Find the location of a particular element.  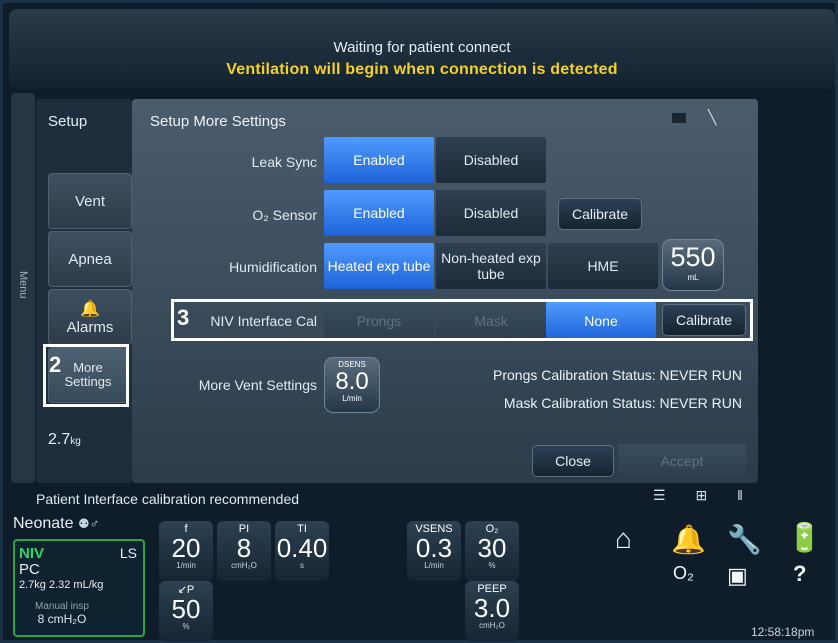

o2-sensor-disabled-button: Disabled is located at coordinates (491, 213).